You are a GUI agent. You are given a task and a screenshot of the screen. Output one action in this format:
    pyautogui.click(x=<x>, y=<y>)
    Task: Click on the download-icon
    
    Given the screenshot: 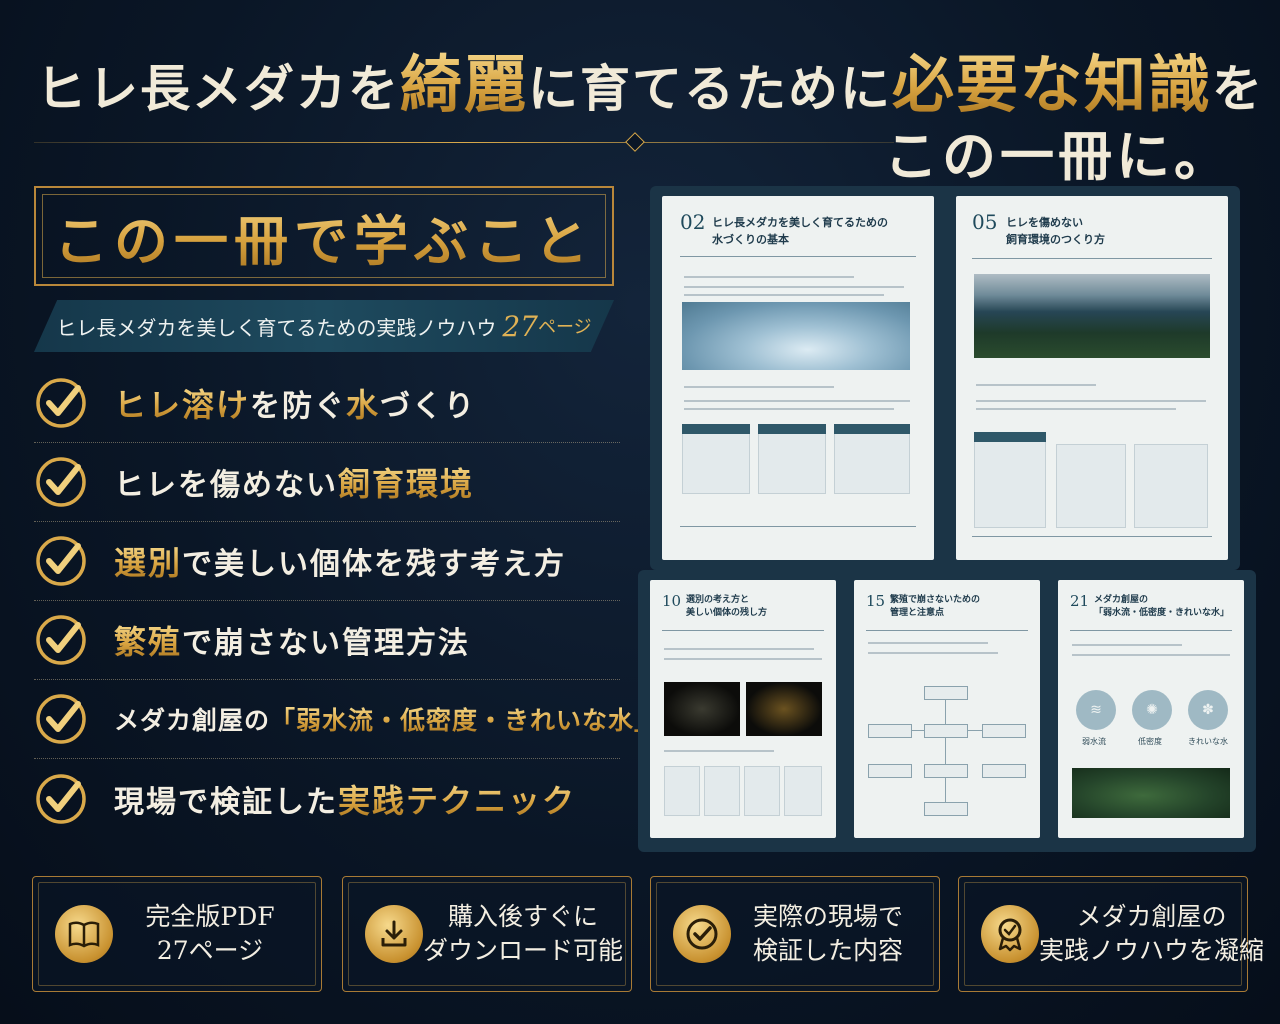 What is the action you would take?
    pyautogui.click(x=394, y=934)
    